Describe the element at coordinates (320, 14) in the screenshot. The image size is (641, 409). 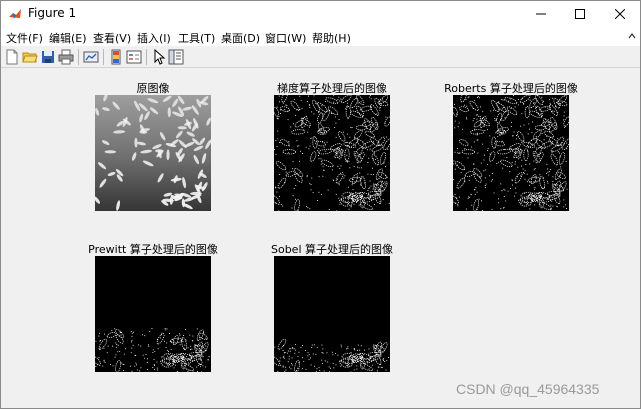
I see `title-bar: Figure 1` at that location.